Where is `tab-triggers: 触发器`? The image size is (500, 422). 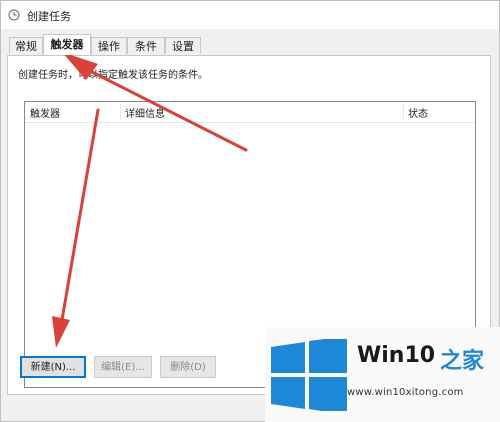 tab-triggers: 触发器 is located at coordinates (67, 44).